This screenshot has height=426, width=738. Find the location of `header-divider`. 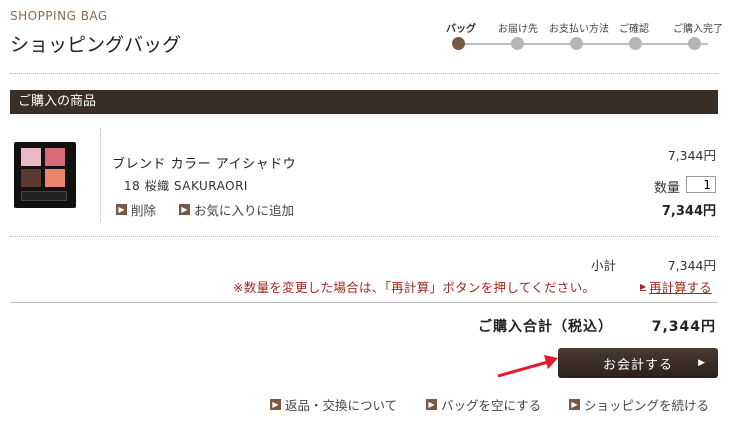

header-divider is located at coordinates (364, 73).